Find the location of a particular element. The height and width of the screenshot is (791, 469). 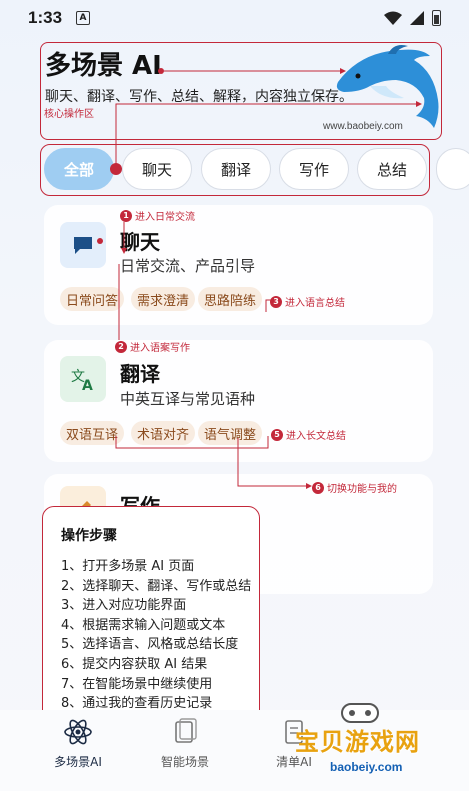

nav-smart-scene: 智能场景 is located at coordinates (185, 744).